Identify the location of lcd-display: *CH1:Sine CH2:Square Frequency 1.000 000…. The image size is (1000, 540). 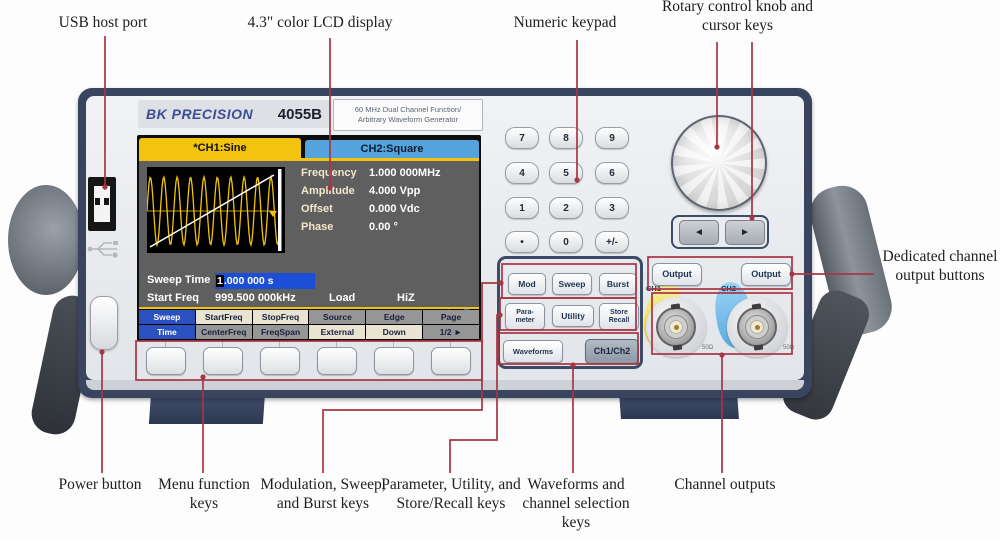
(309, 238).